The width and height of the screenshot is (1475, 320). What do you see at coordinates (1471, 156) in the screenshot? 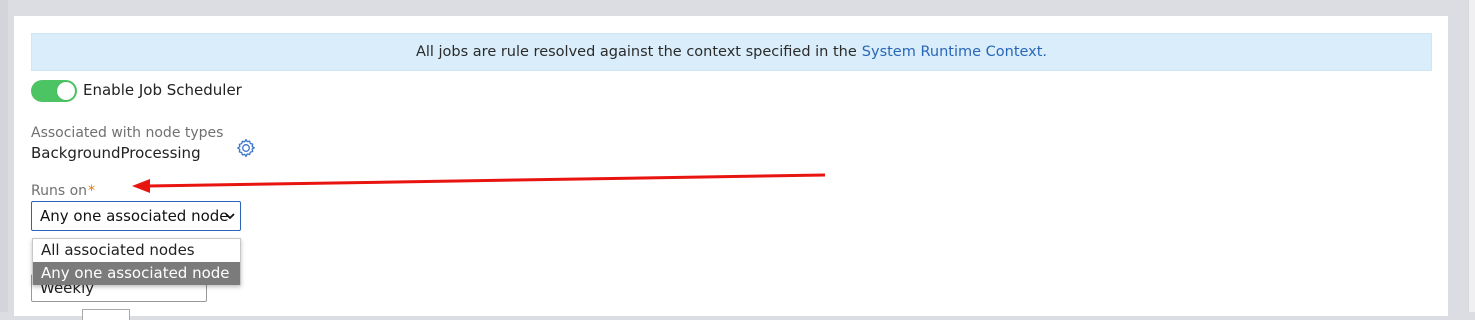
I see `scrollbar` at bounding box center [1471, 156].